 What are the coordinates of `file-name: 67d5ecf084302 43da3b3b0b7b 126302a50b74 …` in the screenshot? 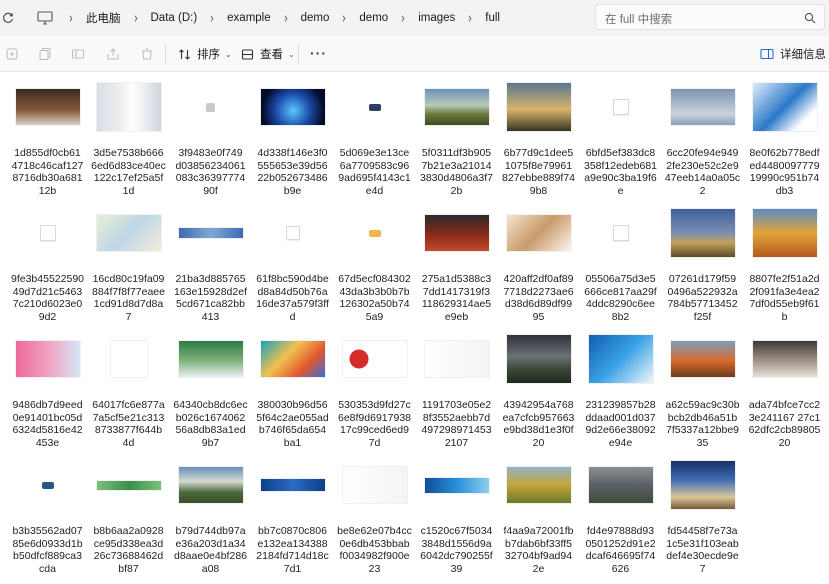 It's located at (374, 298).